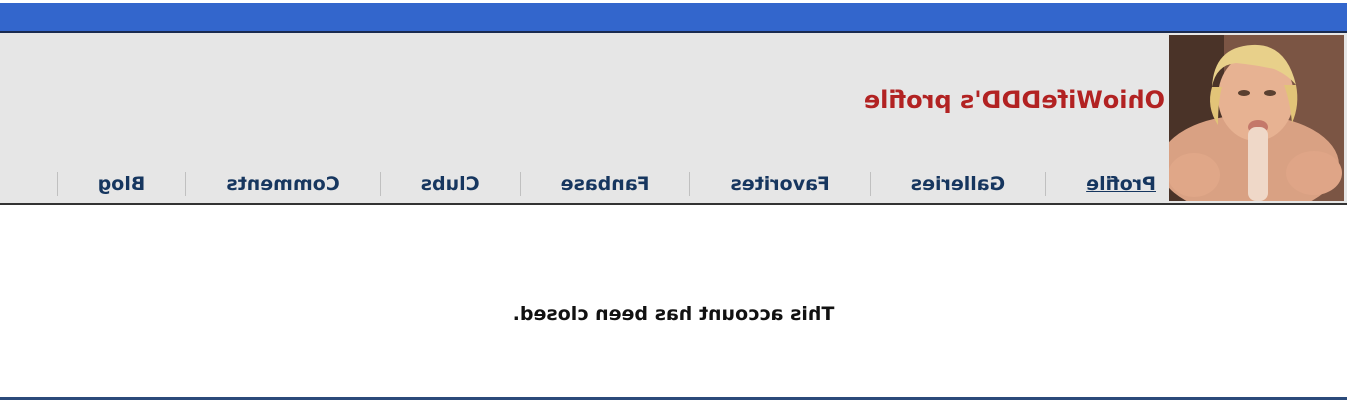  What do you see at coordinates (1014, 100) in the screenshot?
I see `profile-title: OhioWifeDDD's profile` at bounding box center [1014, 100].